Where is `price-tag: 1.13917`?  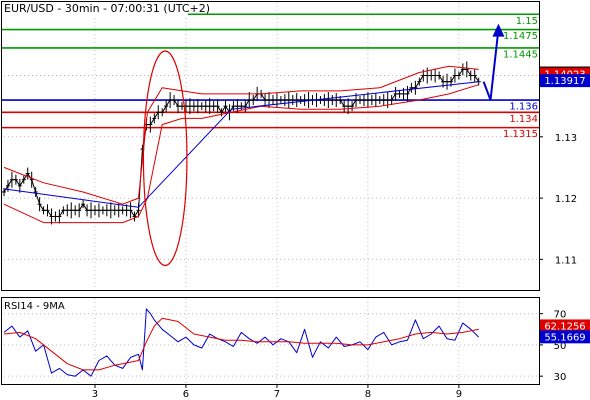
price-tag: 1.13917 is located at coordinates (565, 81).